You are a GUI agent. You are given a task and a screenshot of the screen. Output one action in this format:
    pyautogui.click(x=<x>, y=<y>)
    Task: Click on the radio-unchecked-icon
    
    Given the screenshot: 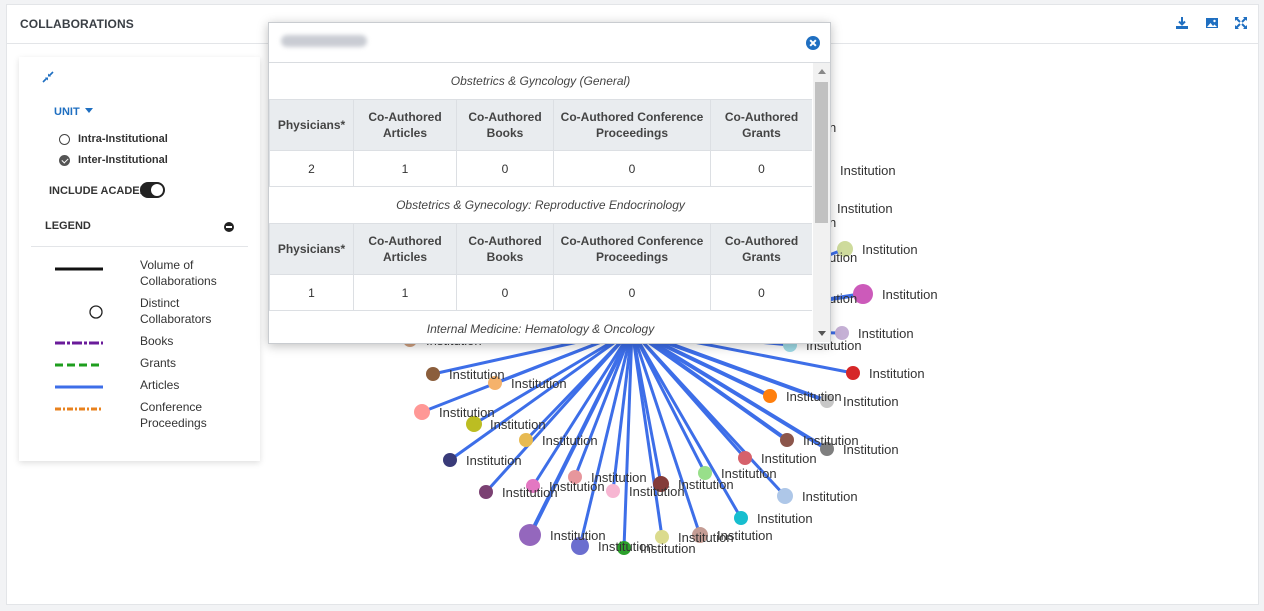 What is the action you would take?
    pyautogui.click(x=64, y=139)
    